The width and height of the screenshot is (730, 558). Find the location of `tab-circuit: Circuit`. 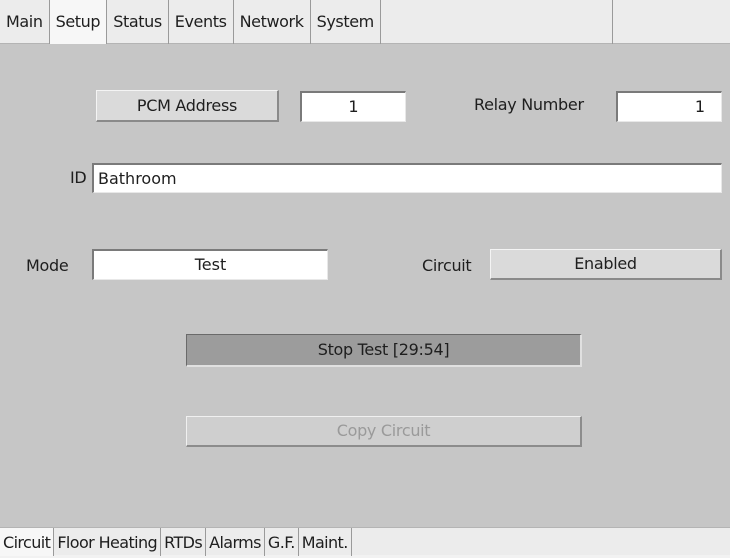

tab-circuit: Circuit is located at coordinates (27, 542).